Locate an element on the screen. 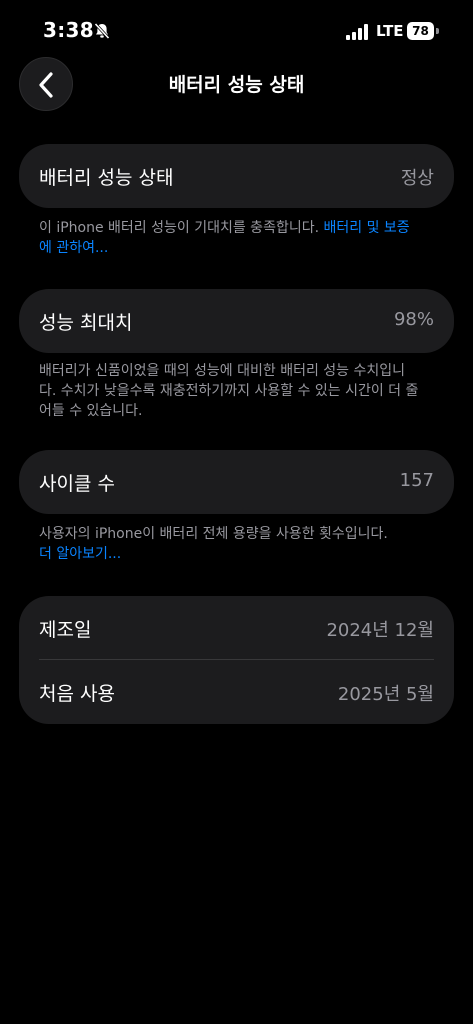  status-time: 3:38 is located at coordinates (68, 30).